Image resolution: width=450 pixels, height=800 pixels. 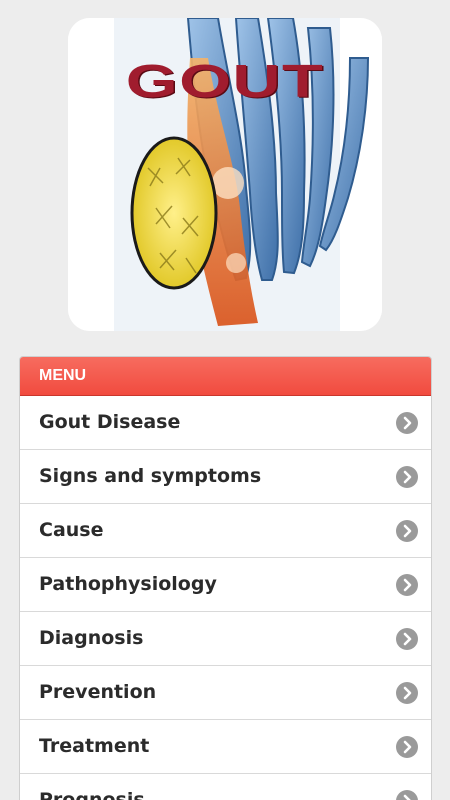 I want to click on menu-item-label: Prognosis, so click(x=92, y=794).